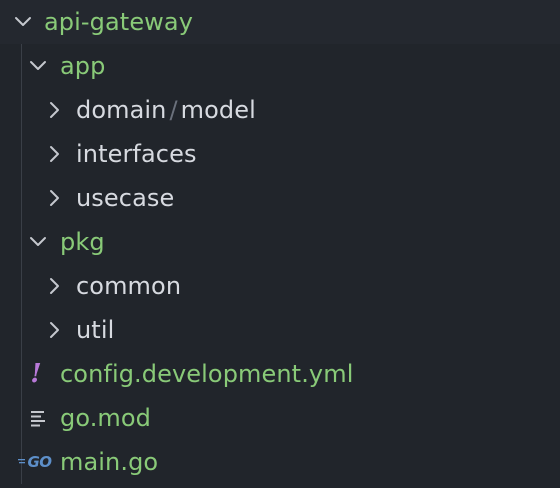  I want to click on folder-label: interfaces, so click(136, 154).